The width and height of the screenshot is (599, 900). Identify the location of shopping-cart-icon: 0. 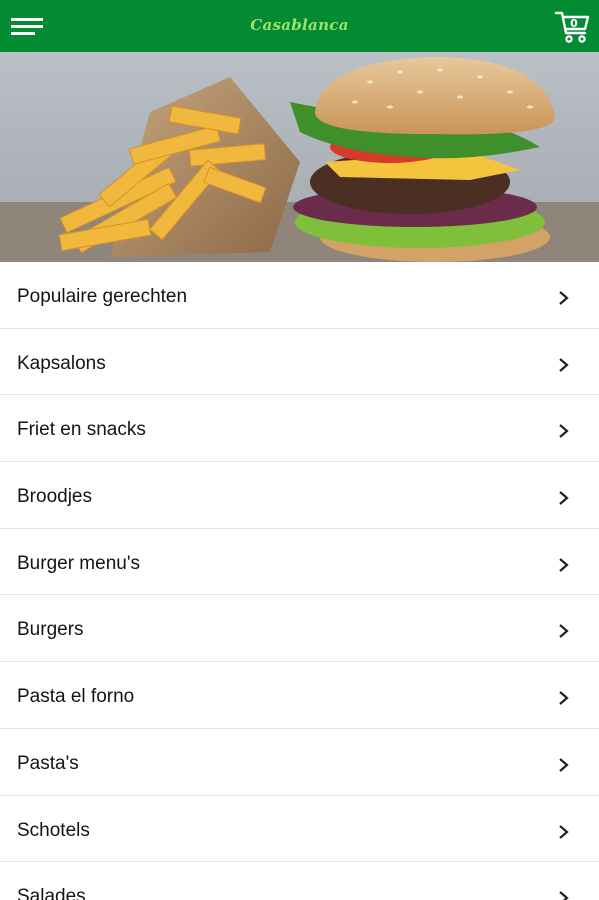
(573, 26).